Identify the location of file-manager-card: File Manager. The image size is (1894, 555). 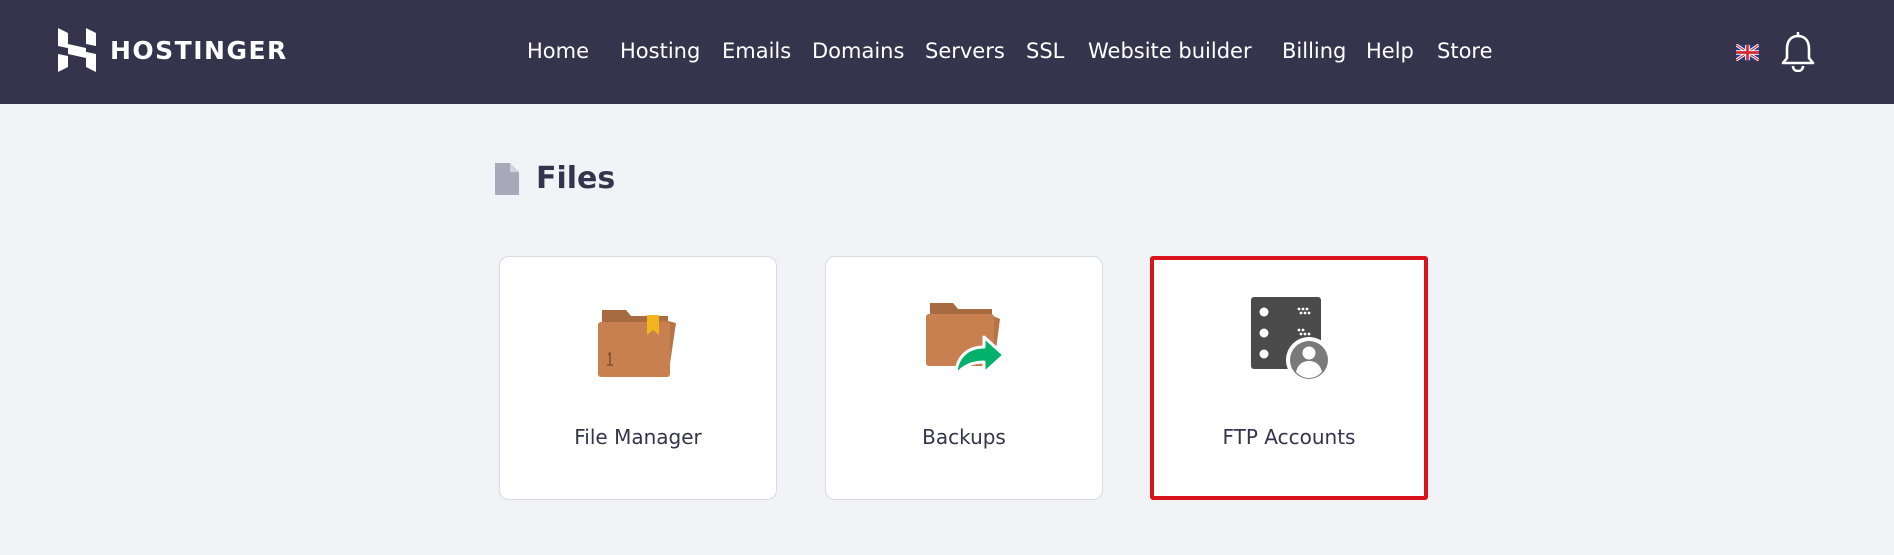
(638, 378).